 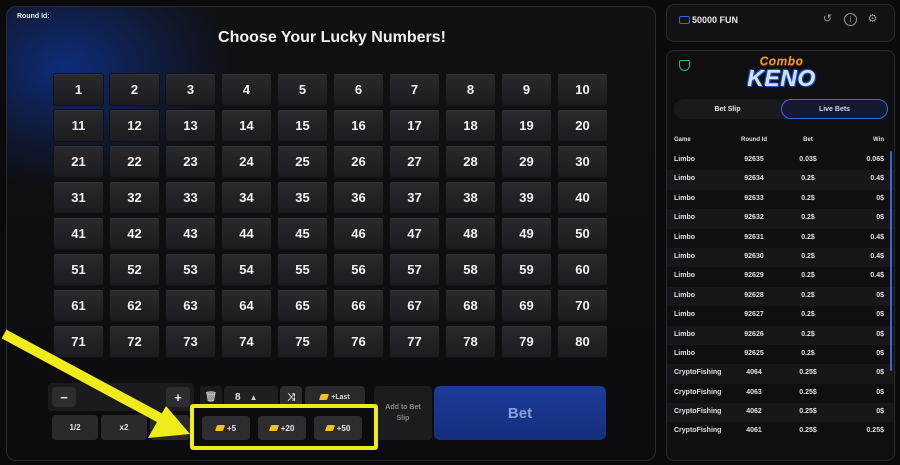 What do you see at coordinates (78, 125) in the screenshot?
I see `number-cell: 11` at bounding box center [78, 125].